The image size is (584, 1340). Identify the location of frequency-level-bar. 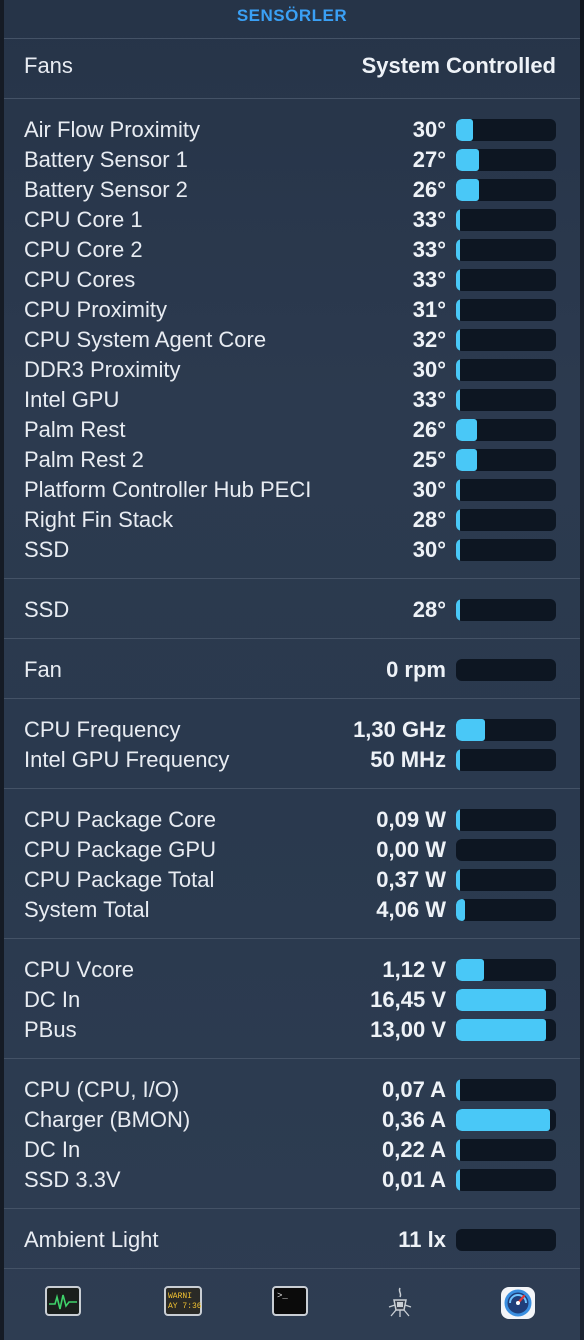
(506, 730).